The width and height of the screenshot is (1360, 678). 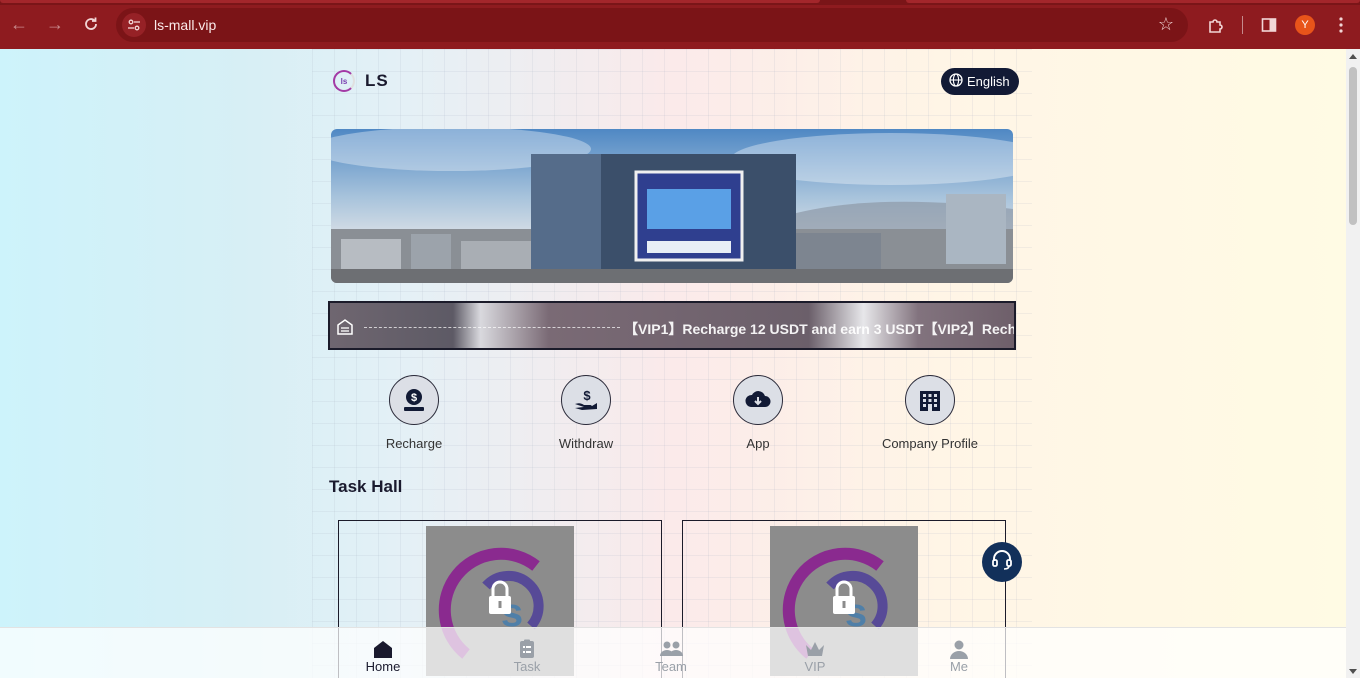 I want to click on tab-home: Home, so click(x=383, y=653).